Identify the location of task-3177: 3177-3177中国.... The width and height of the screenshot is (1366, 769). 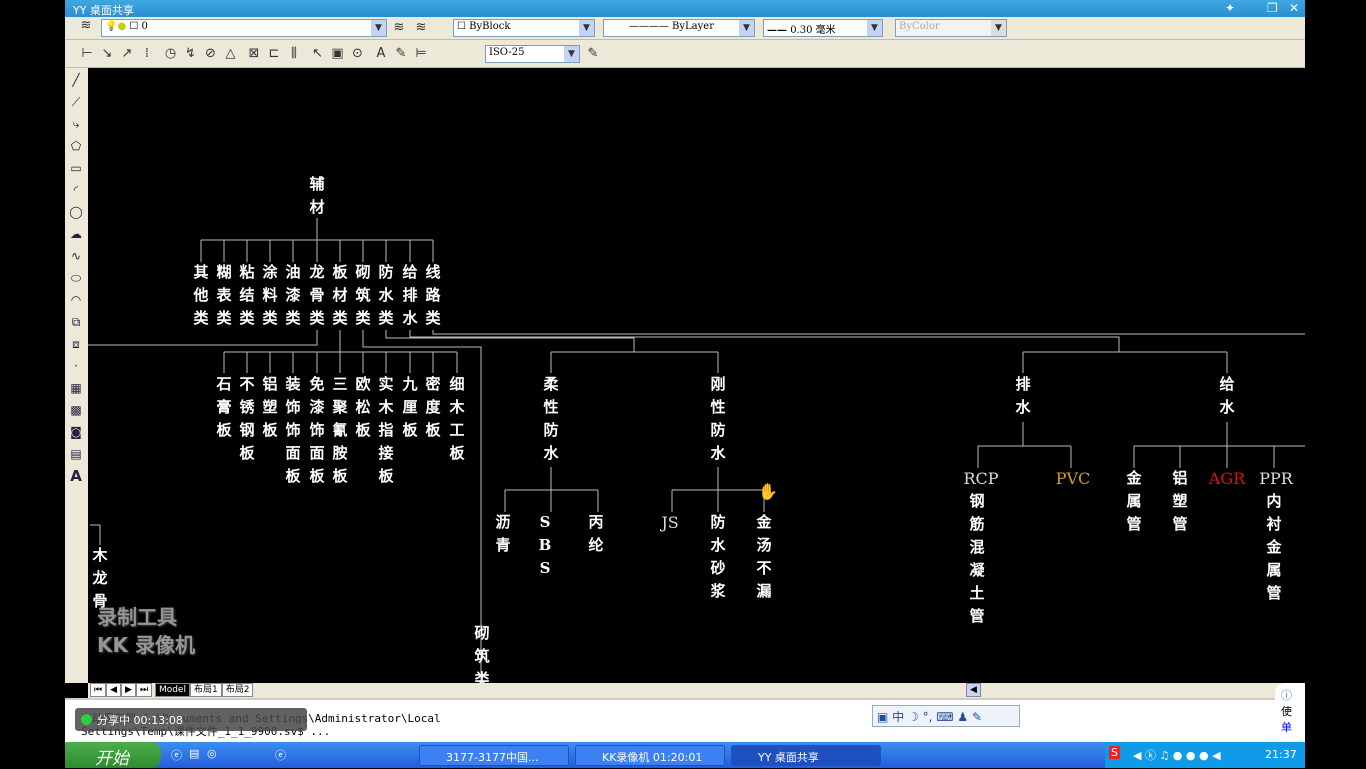
(494, 755).